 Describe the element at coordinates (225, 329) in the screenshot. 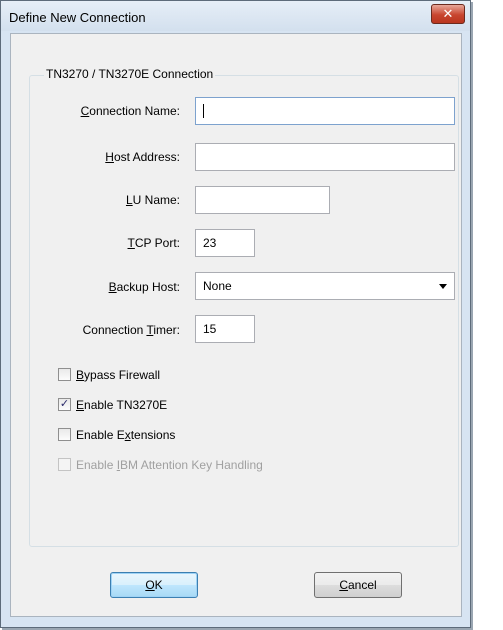

I see `connection-timer-input: 15` at that location.